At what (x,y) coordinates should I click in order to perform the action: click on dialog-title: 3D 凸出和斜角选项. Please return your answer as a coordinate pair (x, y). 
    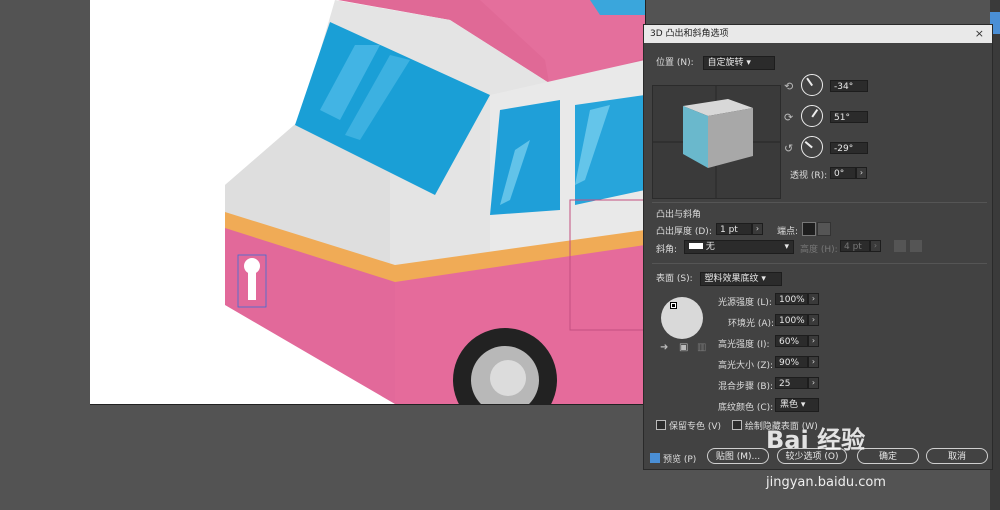
    Looking at the image, I should click on (689, 34).